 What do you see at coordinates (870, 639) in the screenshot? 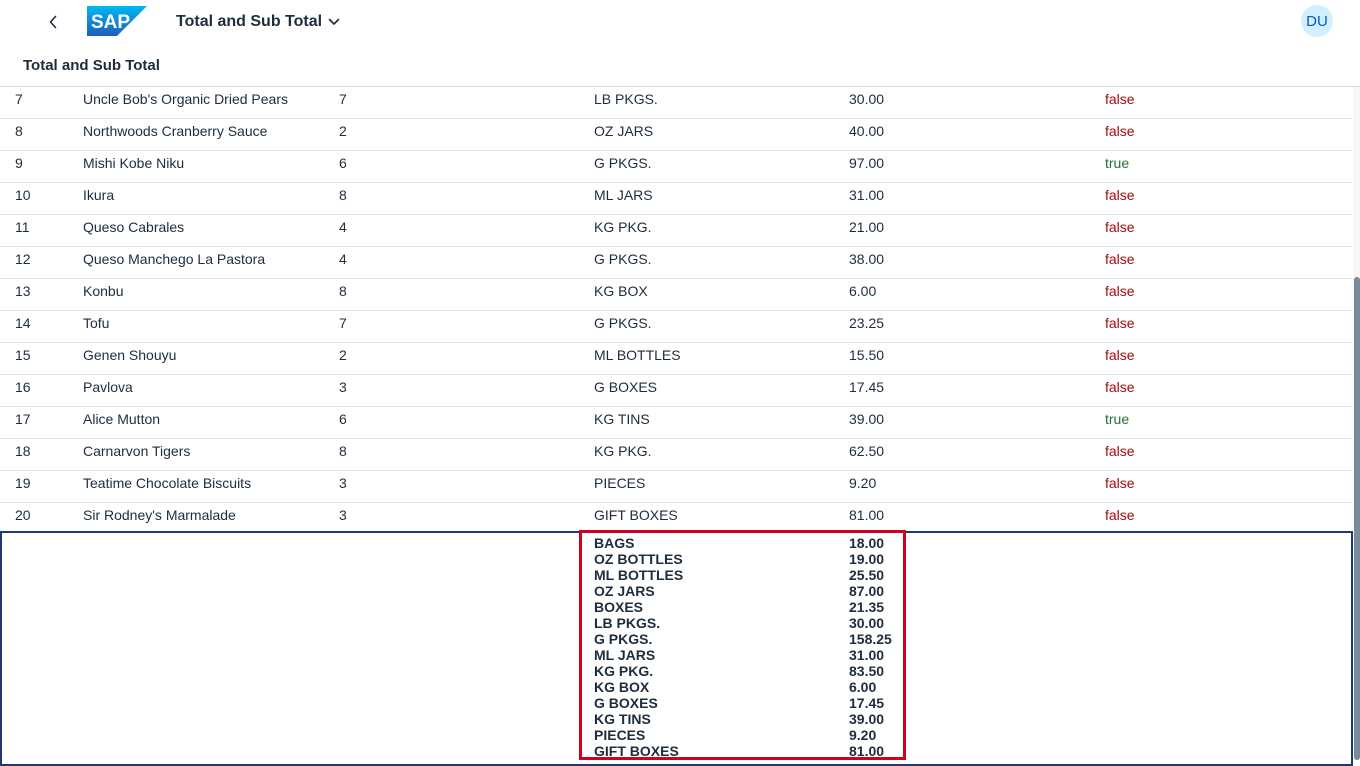
I see `subtotal-value: 158.25` at bounding box center [870, 639].